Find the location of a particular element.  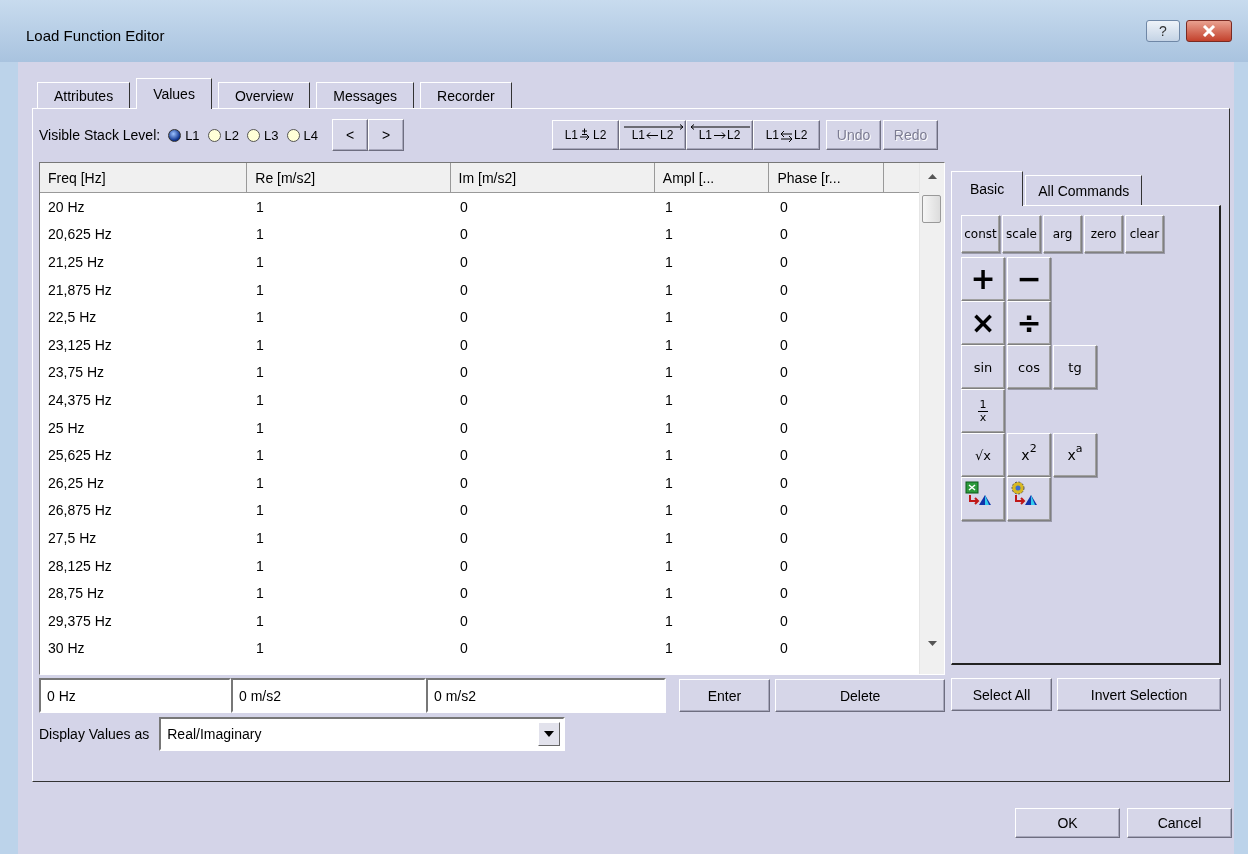

tab: Overview is located at coordinates (264, 95).